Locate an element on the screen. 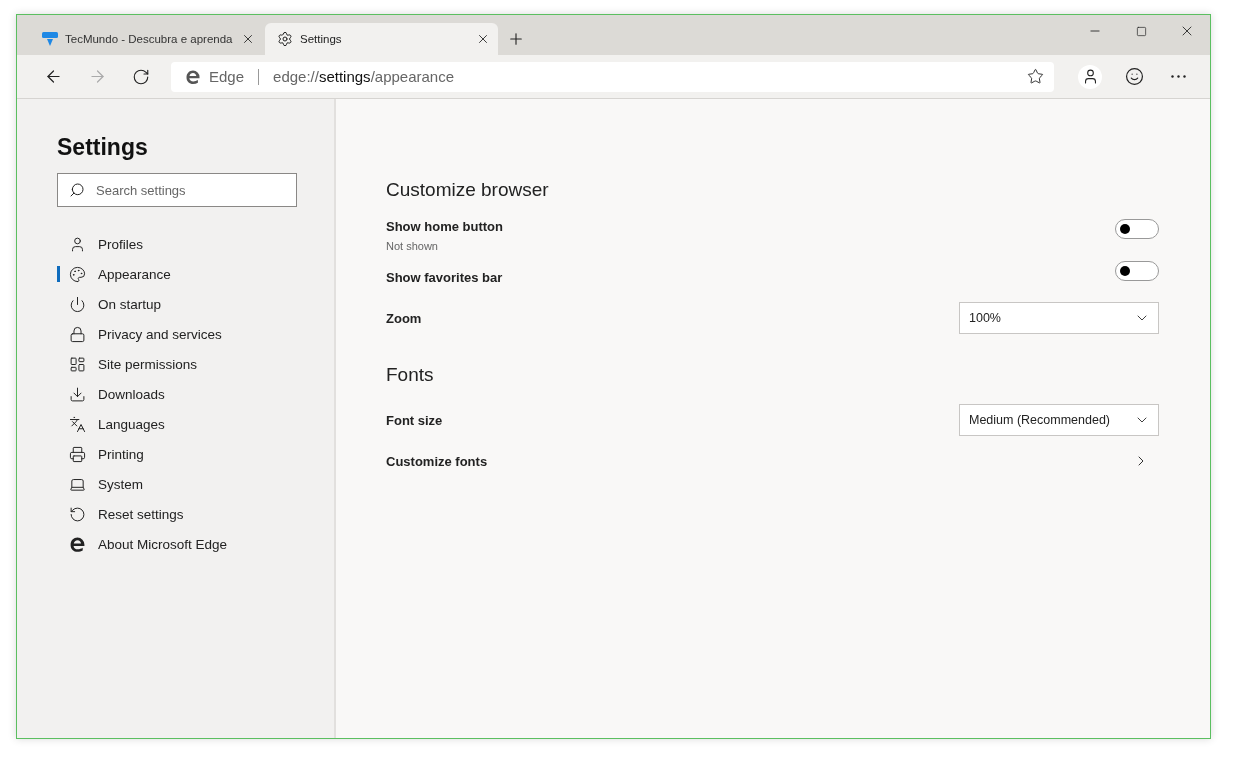 The height and width of the screenshot is (757, 1234). sidebar-item: System is located at coordinates (195, 484).